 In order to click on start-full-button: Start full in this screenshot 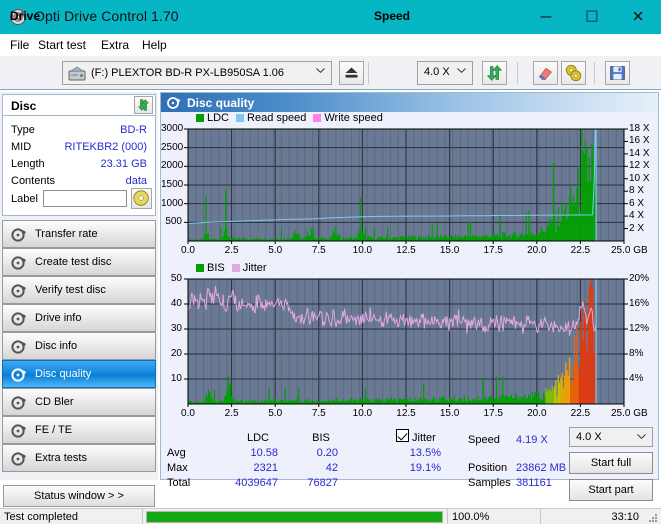, I will do `click(611, 463)`.